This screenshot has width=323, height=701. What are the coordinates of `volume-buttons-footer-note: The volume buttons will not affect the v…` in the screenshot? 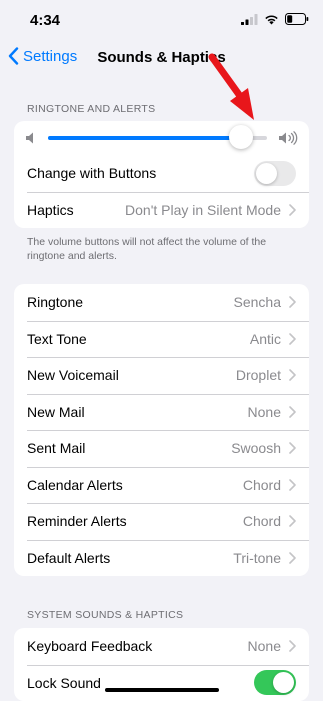 It's located at (162, 249).